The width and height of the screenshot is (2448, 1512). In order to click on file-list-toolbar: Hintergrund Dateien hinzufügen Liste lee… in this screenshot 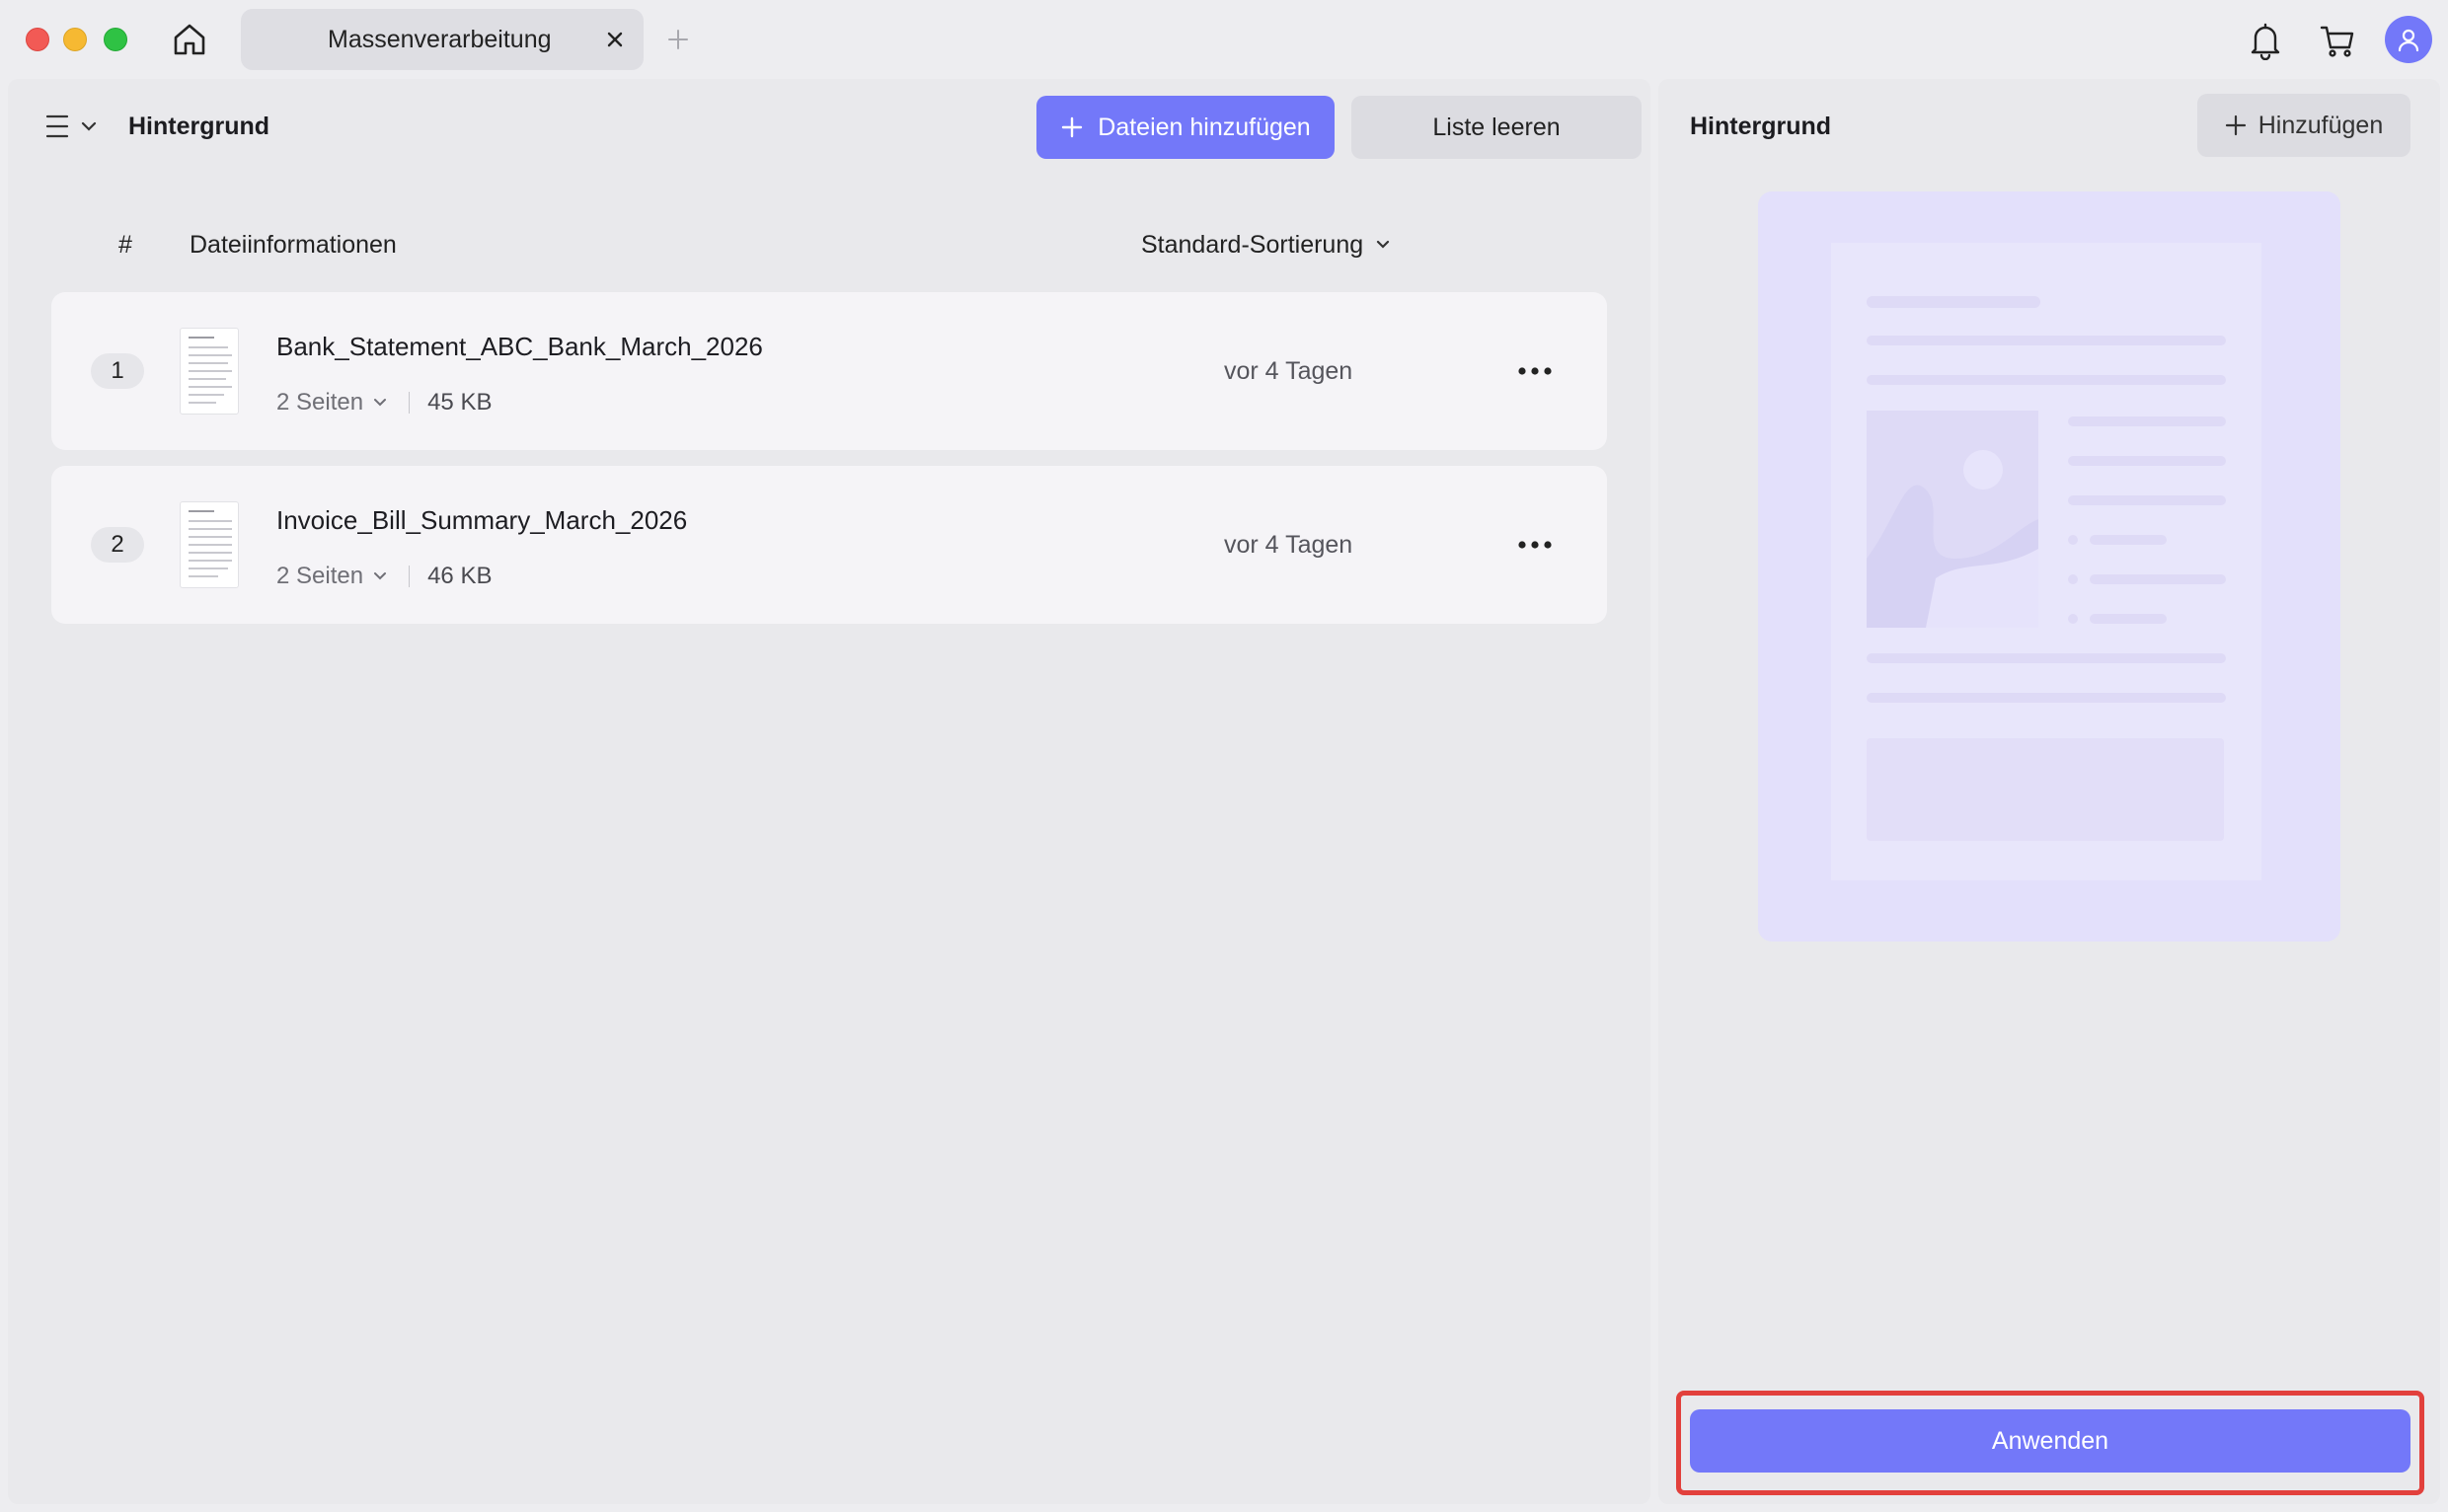, I will do `click(829, 128)`.